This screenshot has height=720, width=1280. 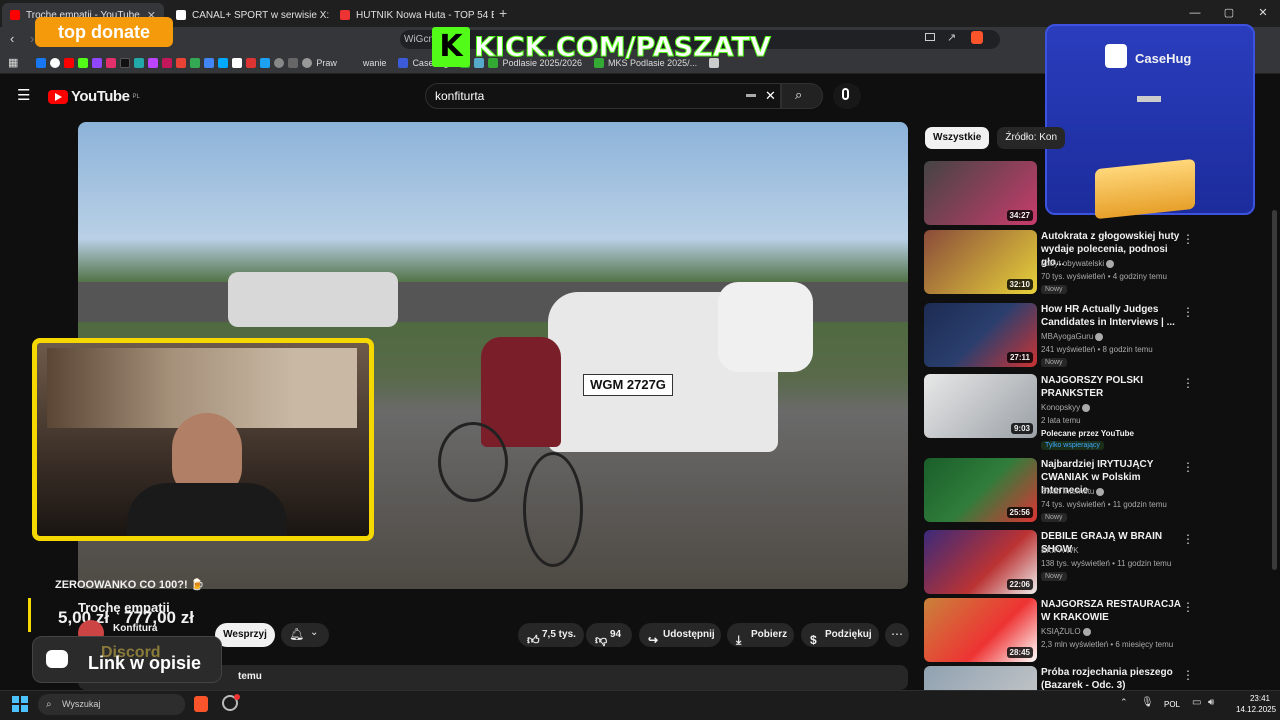 What do you see at coordinates (12, 38) in the screenshot?
I see `back-icon: ‹` at bounding box center [12, 38].